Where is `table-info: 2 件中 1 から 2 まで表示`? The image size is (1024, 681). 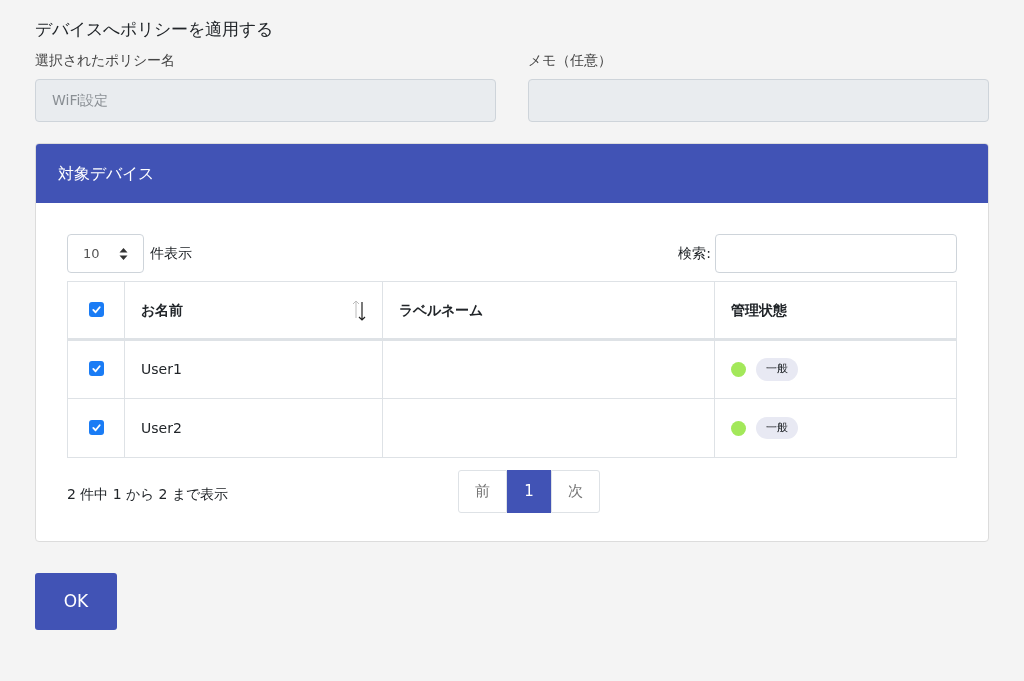
table-info: 2 件中 1 から 2 まで表示 is located at coordinates (148, 494).